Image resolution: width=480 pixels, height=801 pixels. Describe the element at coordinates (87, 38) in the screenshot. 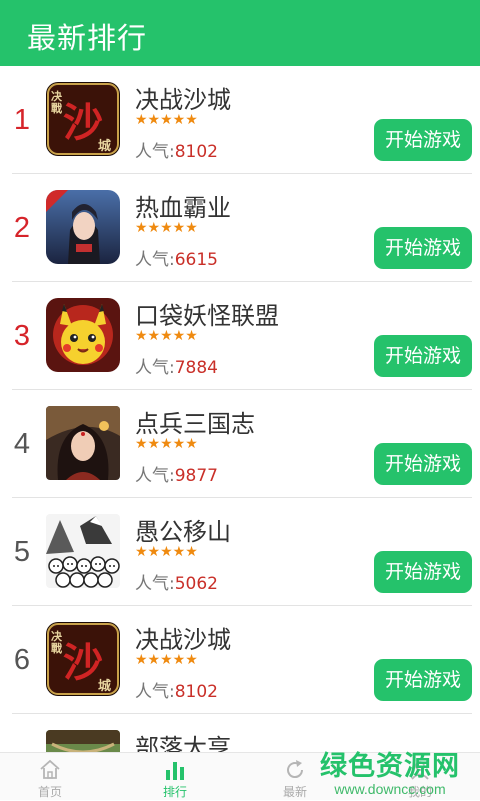

I see `page-title: 最新排行` at that location.